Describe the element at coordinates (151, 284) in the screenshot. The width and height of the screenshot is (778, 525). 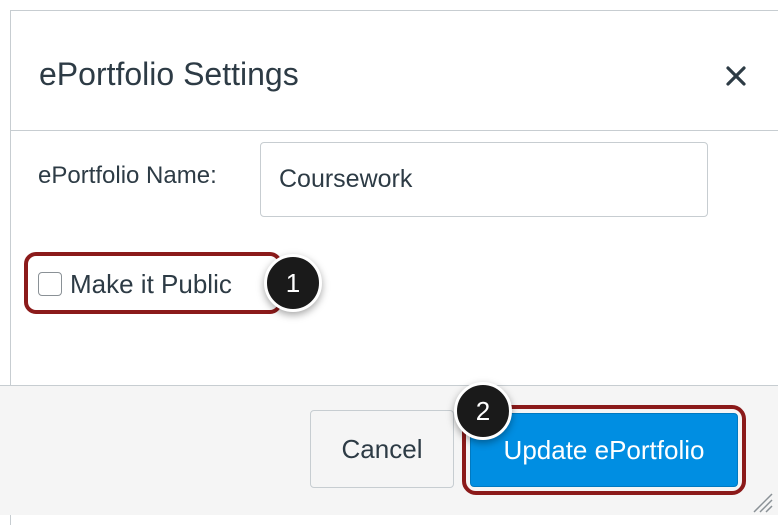
I see `make-public-label: Make it Public` at that location.